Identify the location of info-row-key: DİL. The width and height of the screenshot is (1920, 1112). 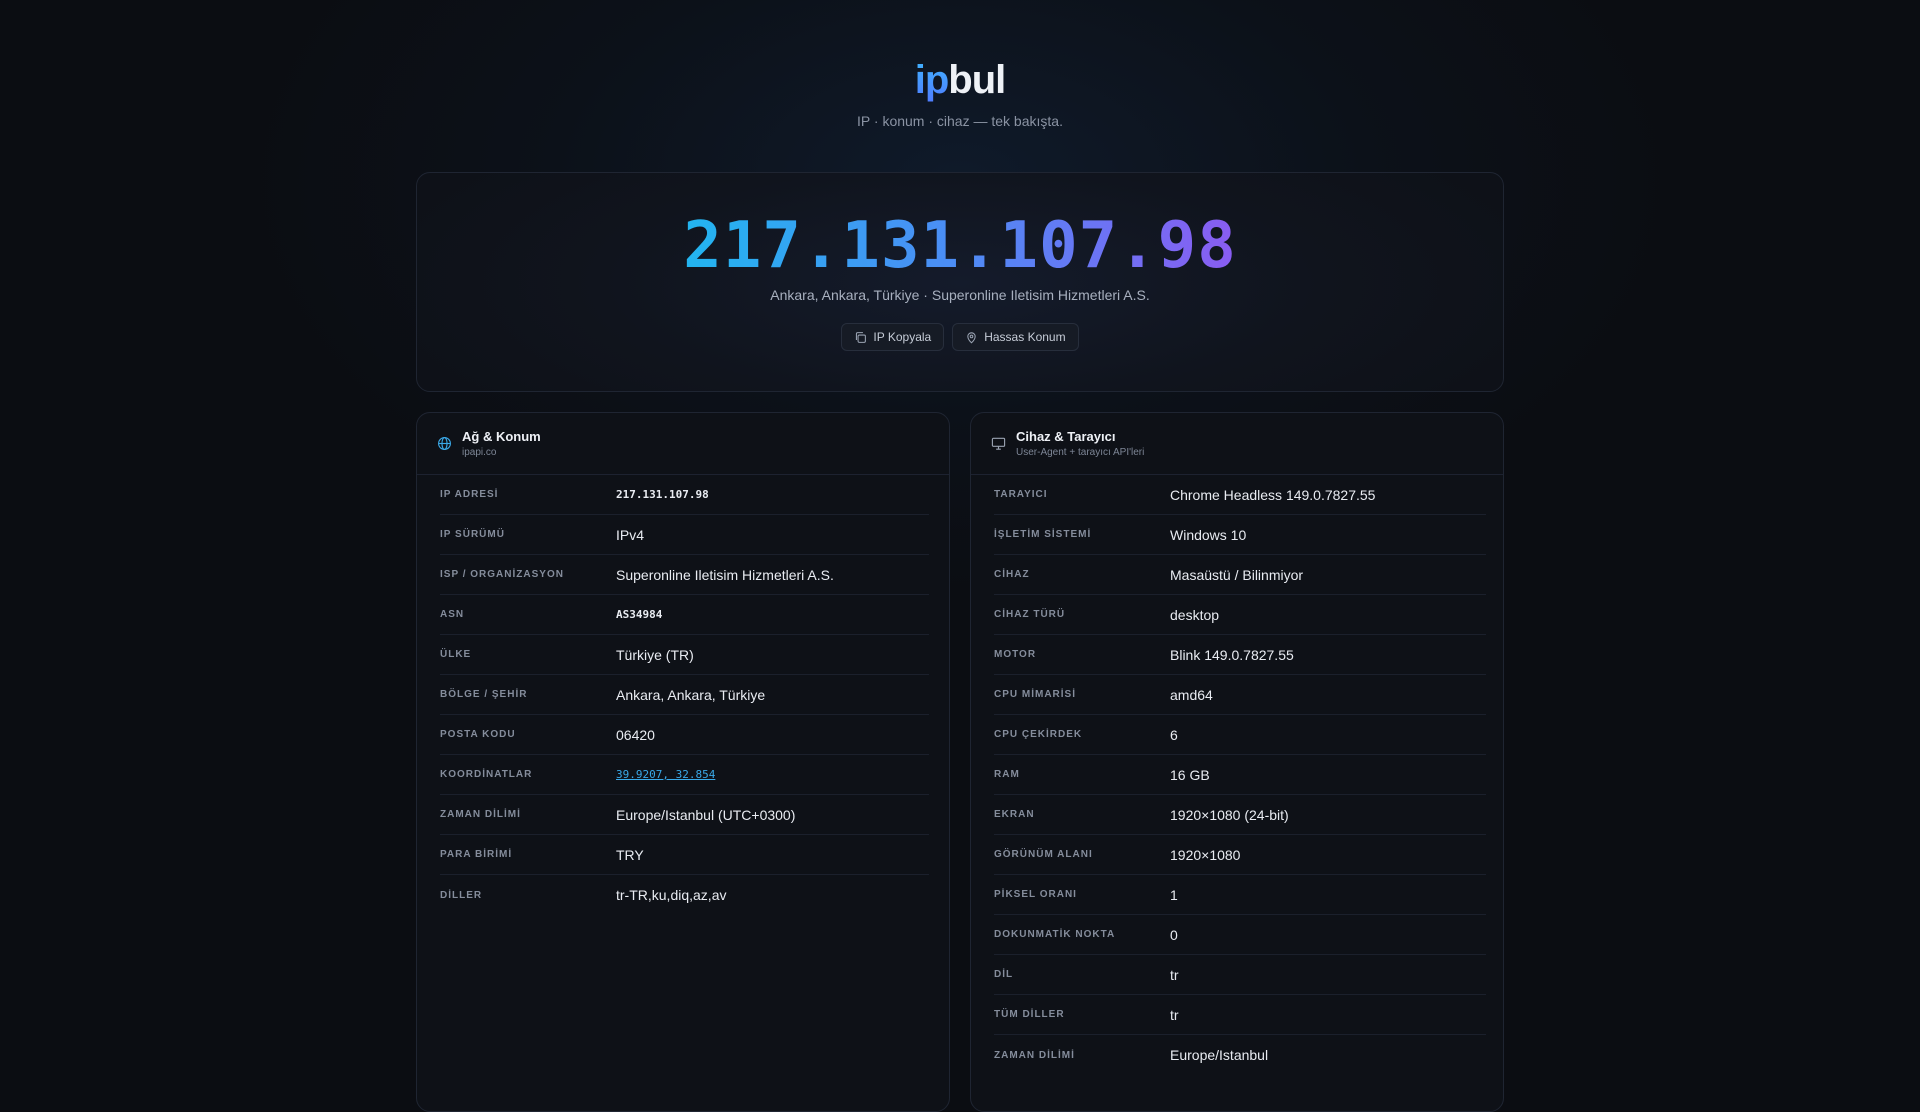
(1004, 974).